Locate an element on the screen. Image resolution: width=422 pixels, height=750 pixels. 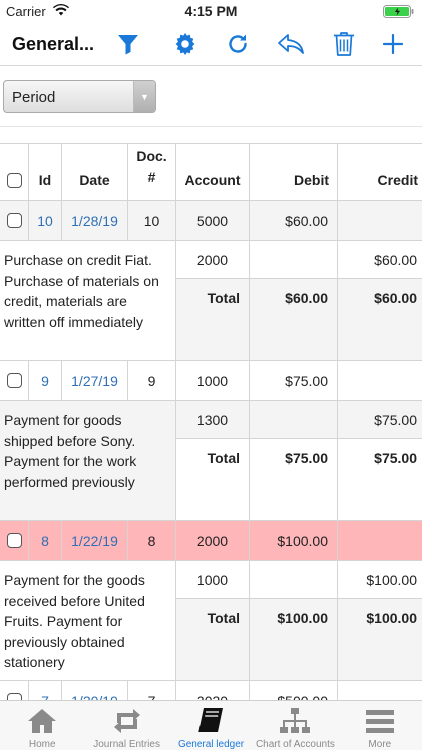
tab-more: More is located at coordinates (380, 725).